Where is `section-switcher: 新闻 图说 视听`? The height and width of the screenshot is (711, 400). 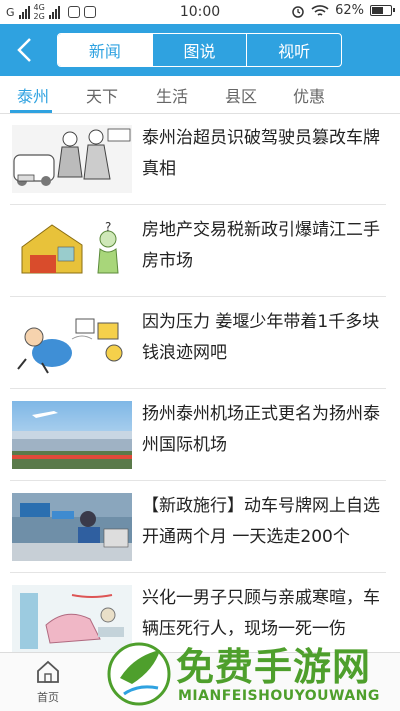 section-switcher: 新闻 图说 视听 is located at coordinates (199, 50).